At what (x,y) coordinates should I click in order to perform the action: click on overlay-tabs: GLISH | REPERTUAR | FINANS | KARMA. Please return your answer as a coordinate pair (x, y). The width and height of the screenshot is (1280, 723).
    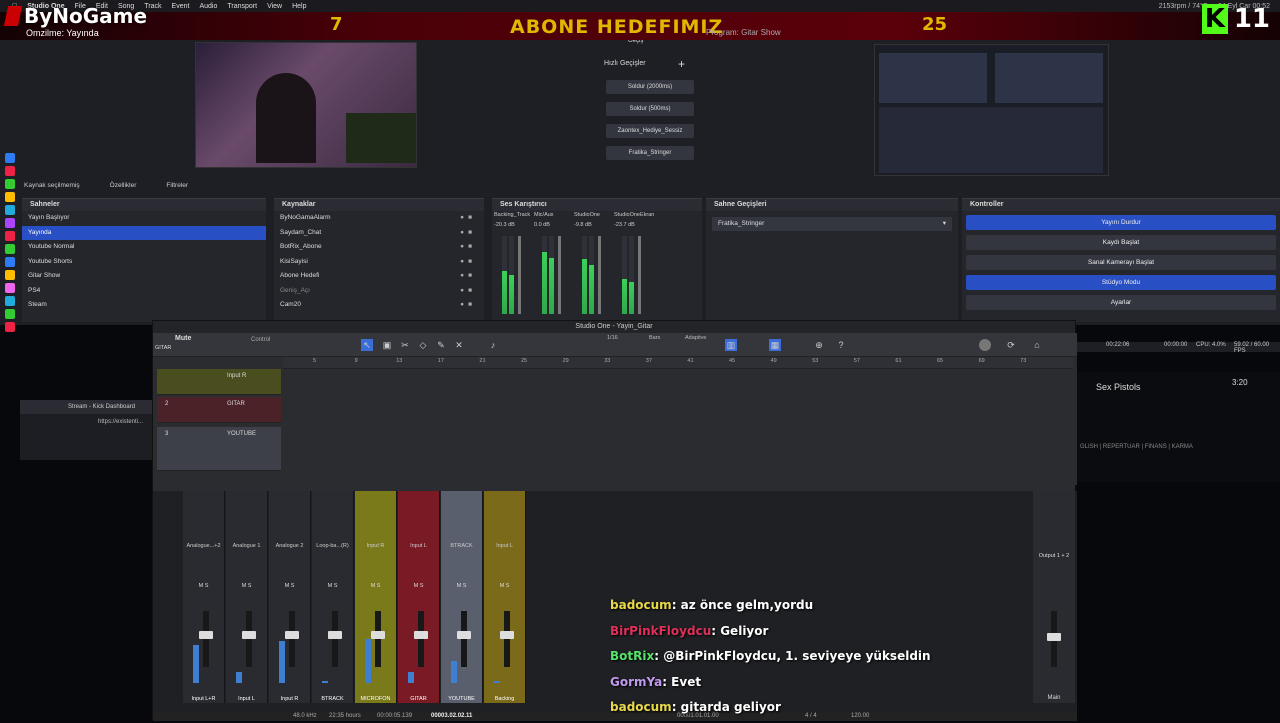
    Looking at the image, I should click on (1136, 447).